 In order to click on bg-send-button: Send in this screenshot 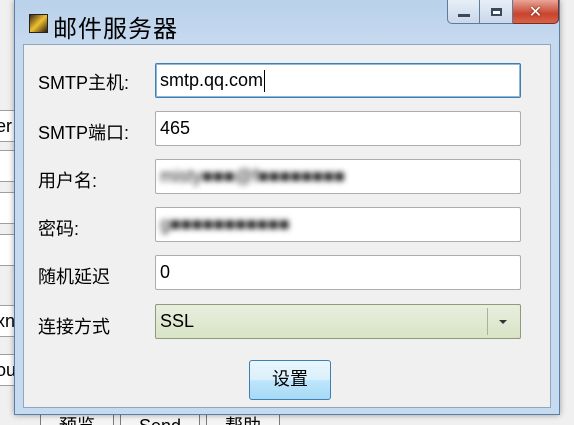, I will do `click(160, 419)`.